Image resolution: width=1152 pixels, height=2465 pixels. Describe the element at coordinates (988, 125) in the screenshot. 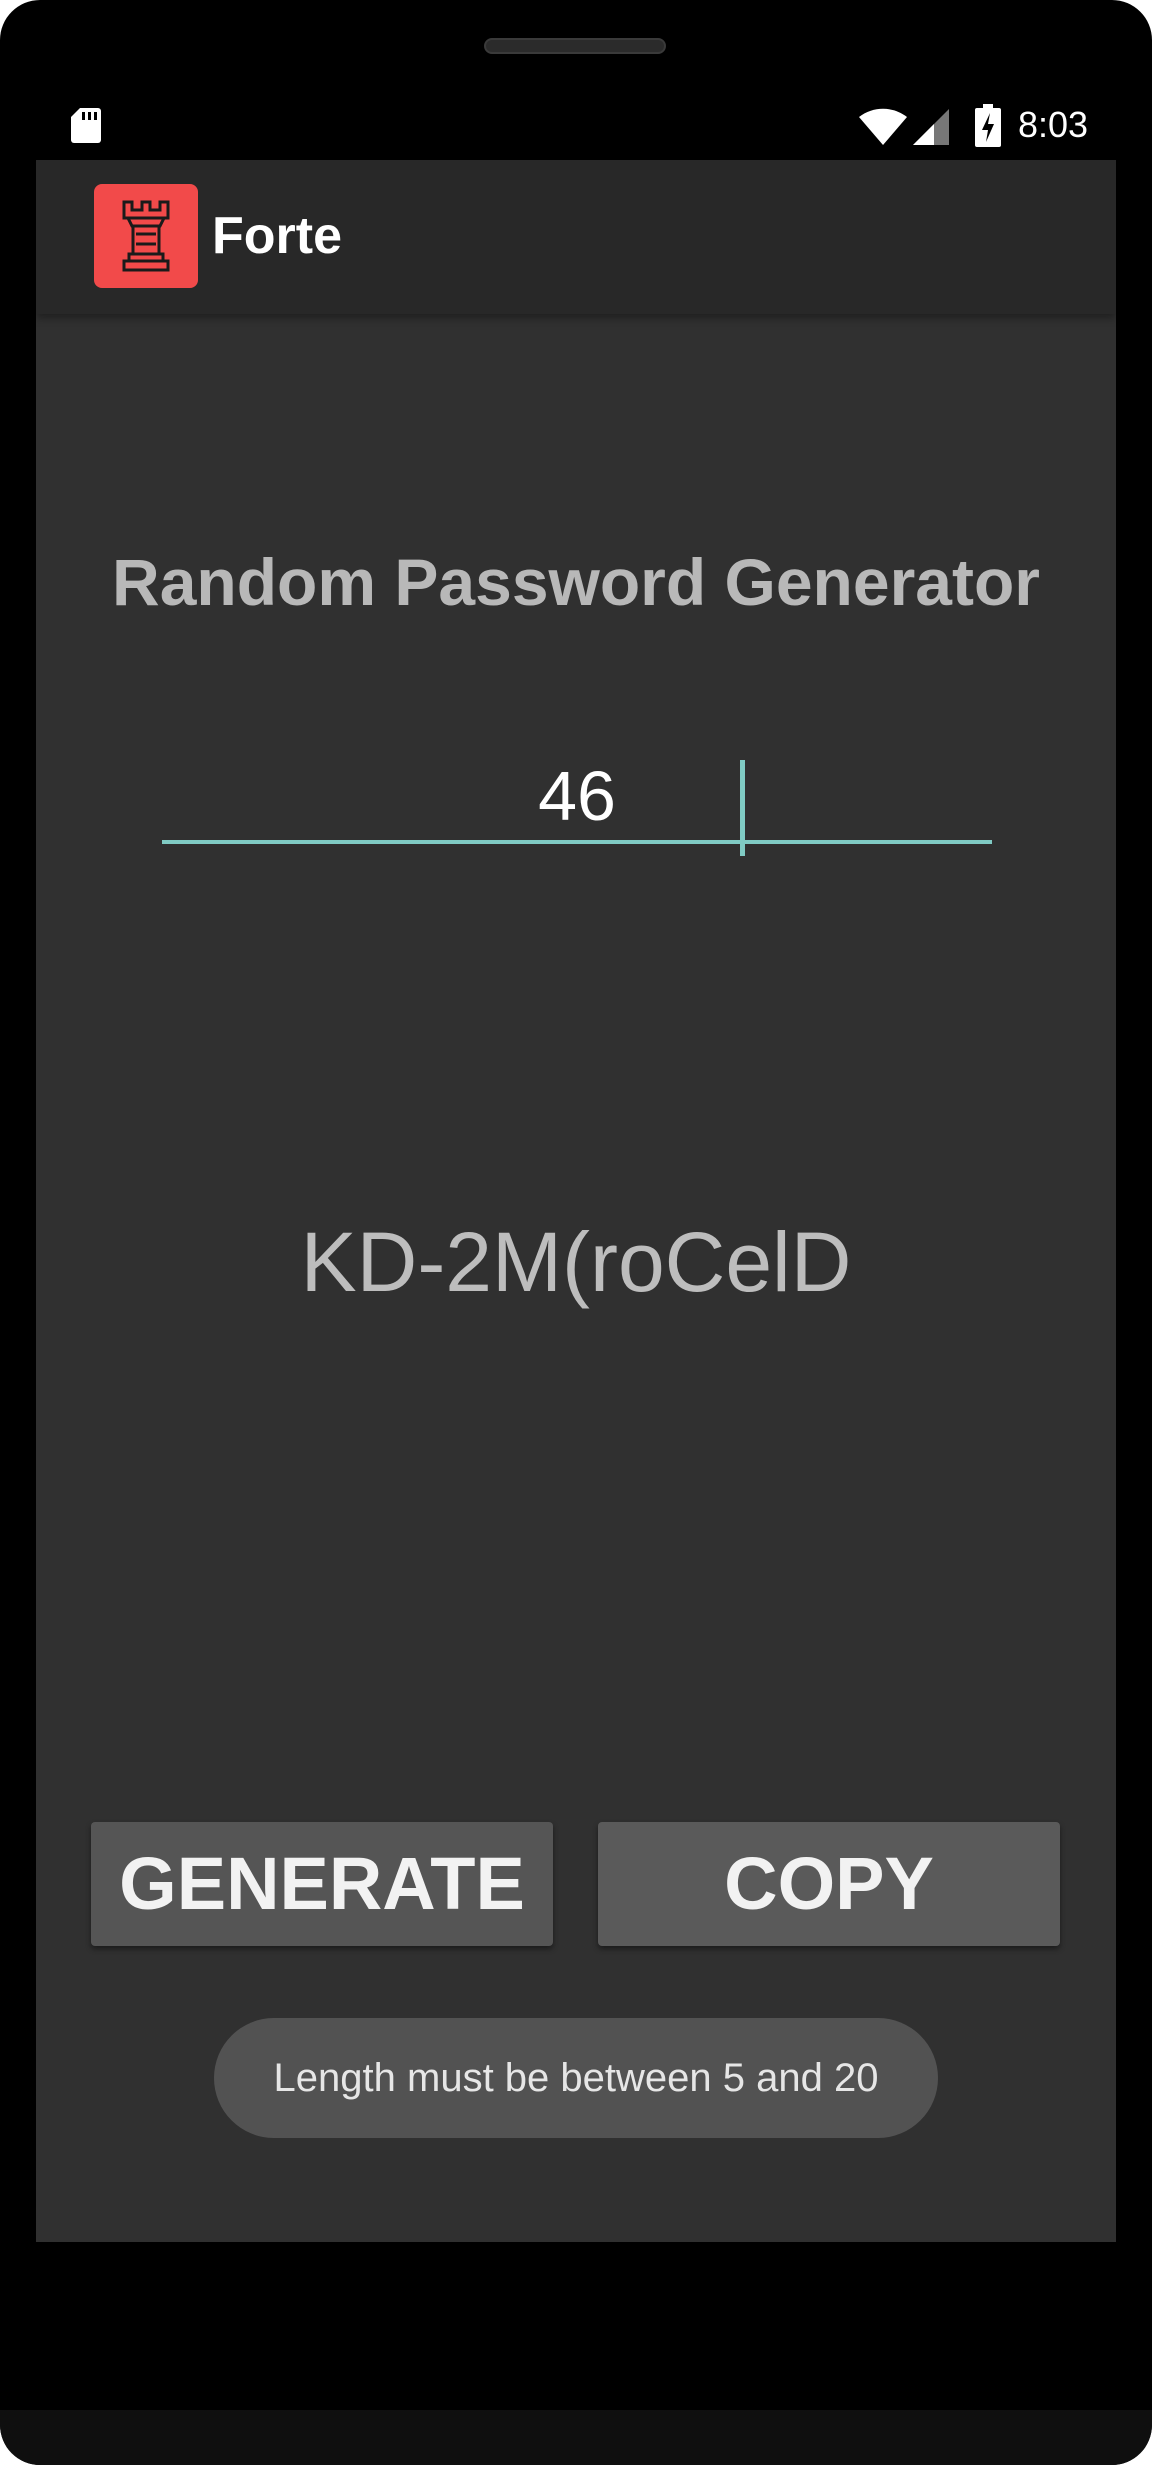

I see `battery-charging-icon` at that location.